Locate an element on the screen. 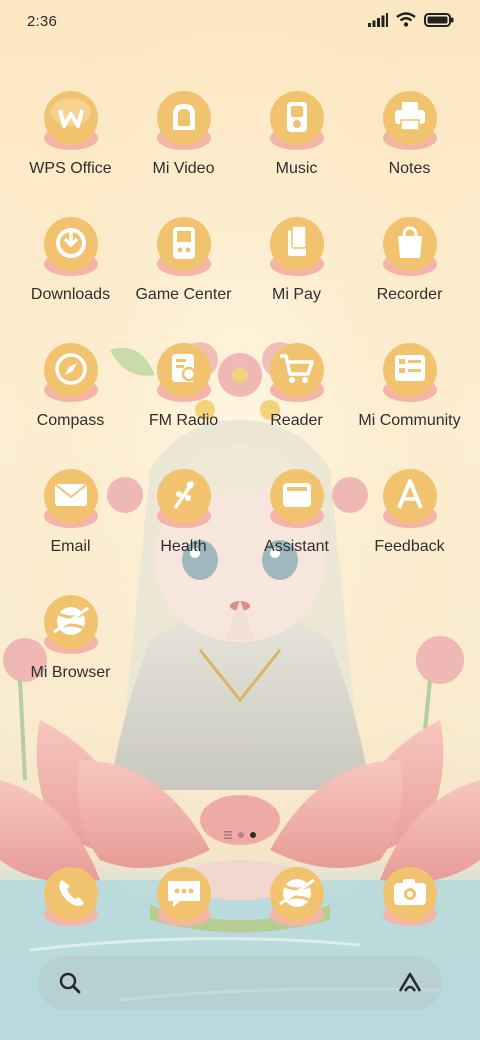  camera-icon is located at coordinates (410, 896).